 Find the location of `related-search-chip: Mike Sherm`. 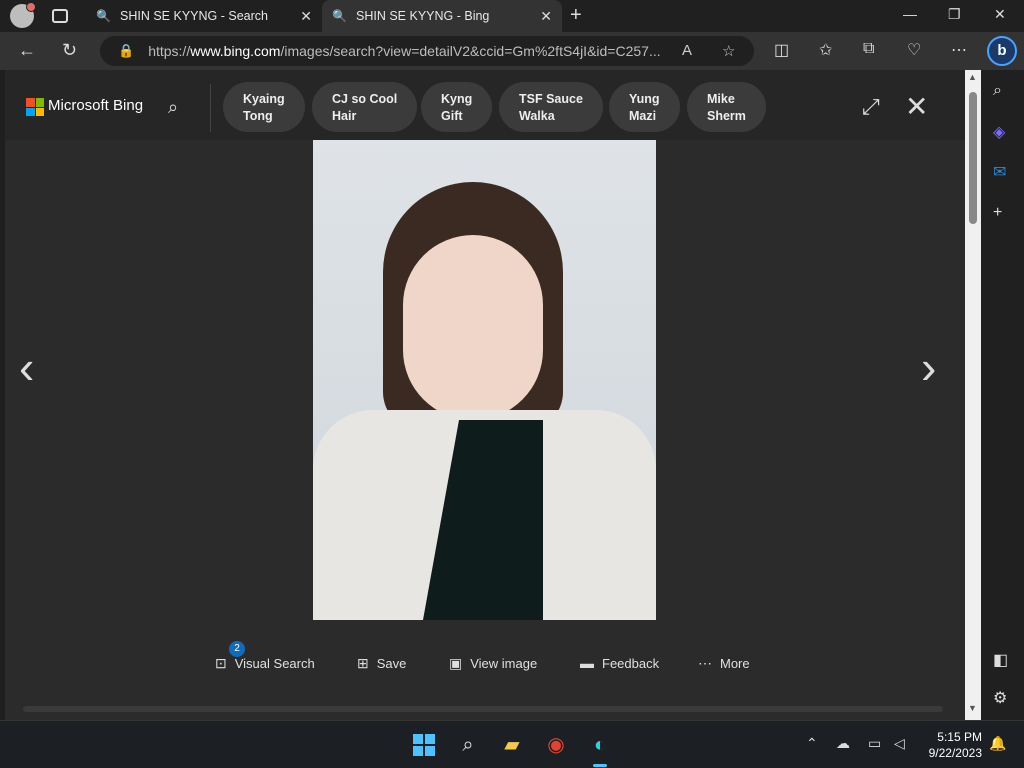

related-search-chip: Mike Sherm is located at coordinates (726, 107).